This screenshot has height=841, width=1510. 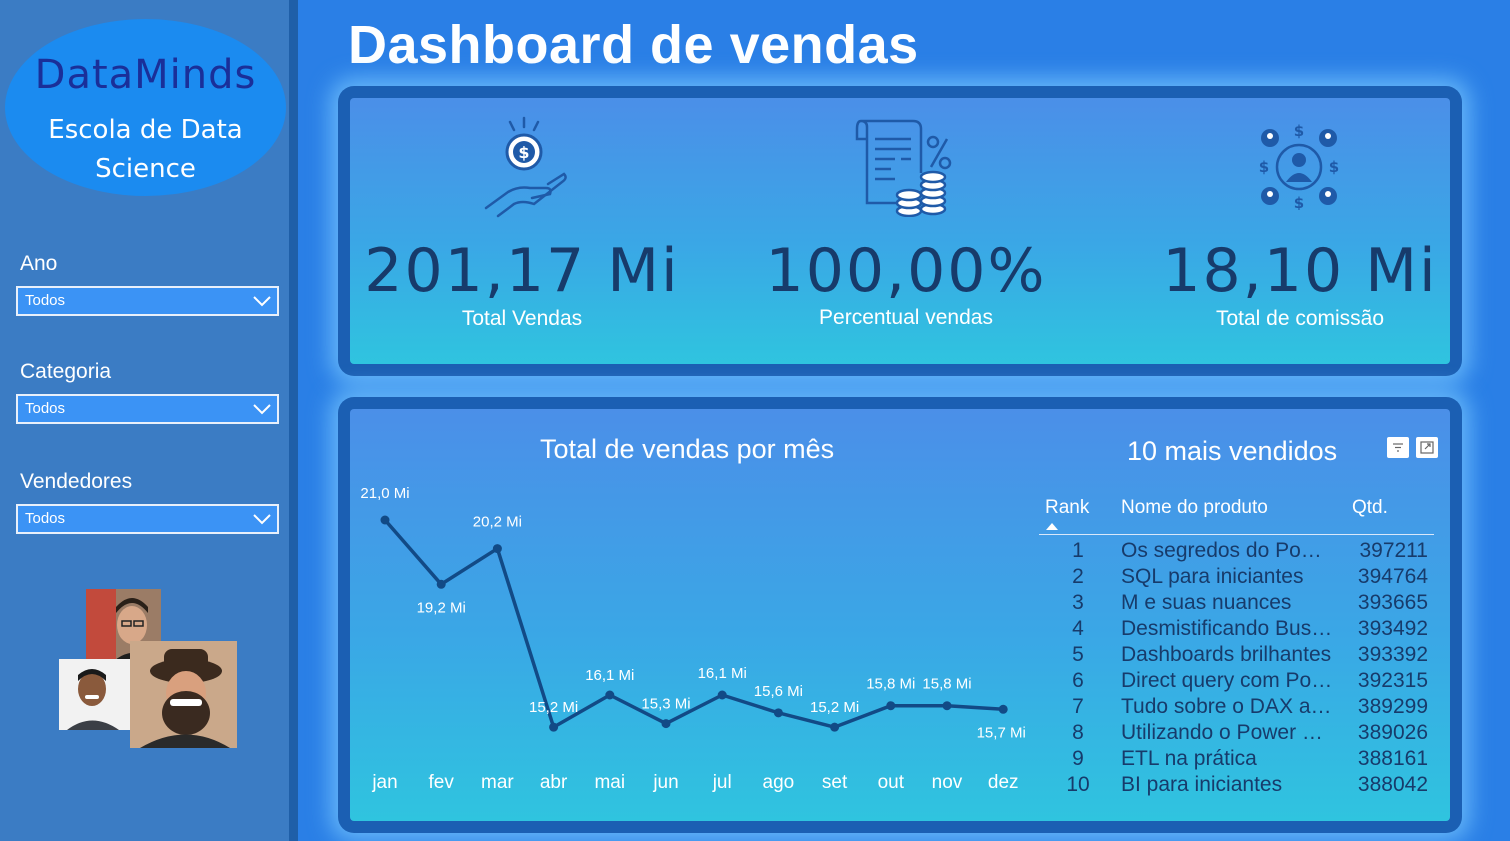 I want to click on quantity-cell: 393392, so click(x=1392, y=654).